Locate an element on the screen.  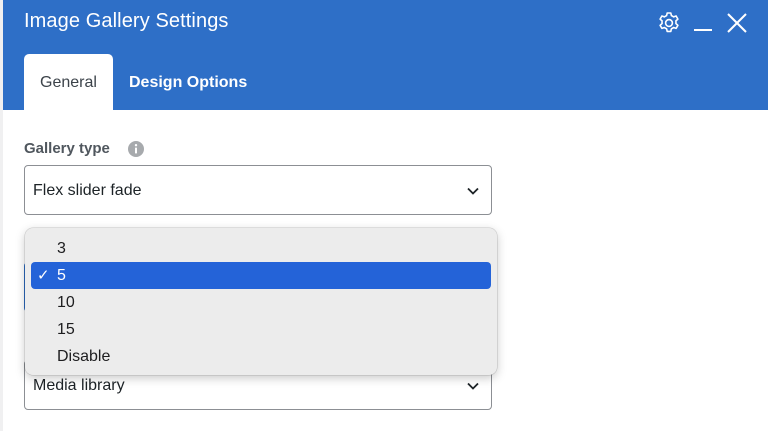
gallery-type-value: Flex slider fade is located at coordinates (87, 190).